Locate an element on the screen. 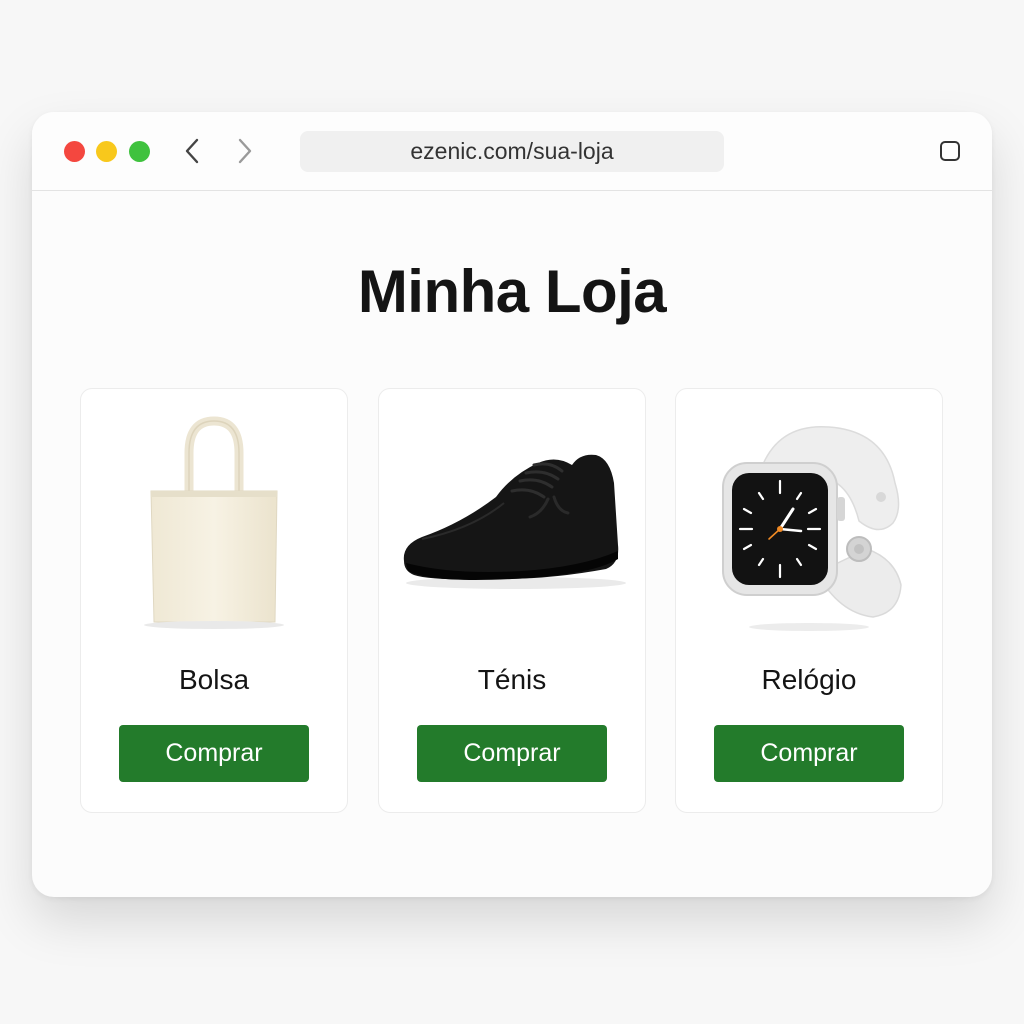  minimize-window-button is located at coordinates (106, 151).